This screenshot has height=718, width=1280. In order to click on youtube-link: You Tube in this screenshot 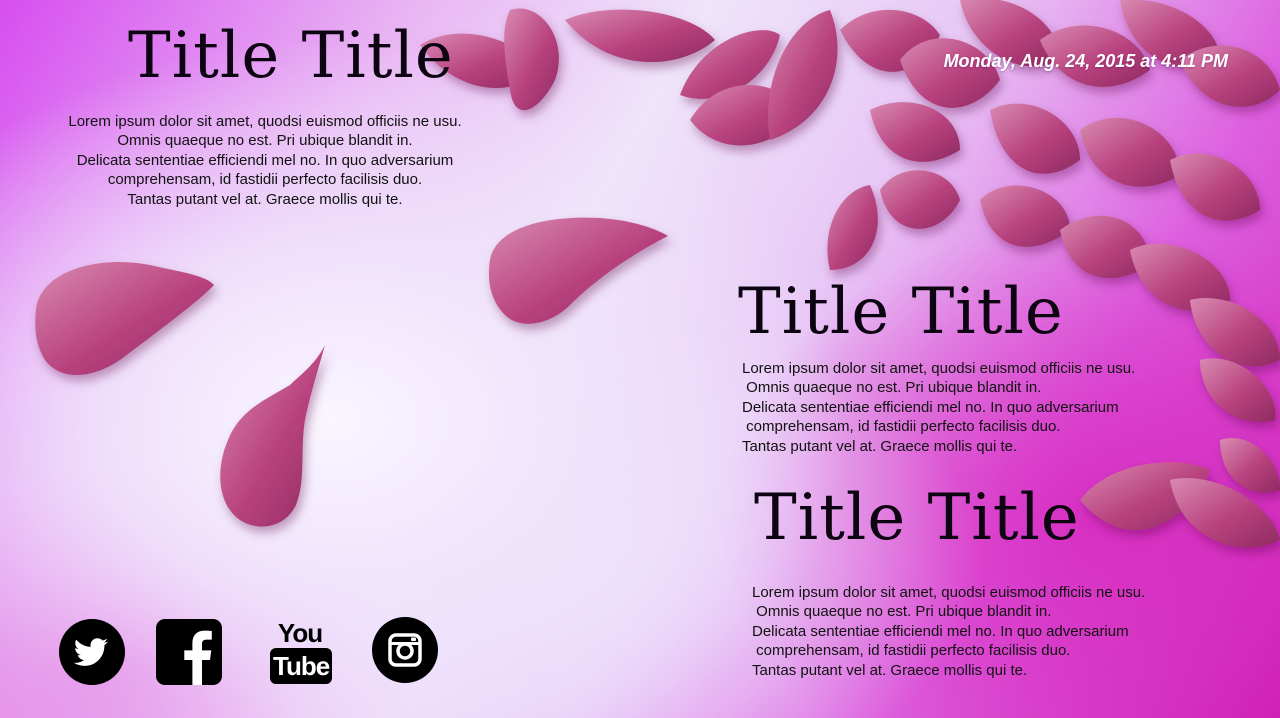, I will do `click(301, 651)`.